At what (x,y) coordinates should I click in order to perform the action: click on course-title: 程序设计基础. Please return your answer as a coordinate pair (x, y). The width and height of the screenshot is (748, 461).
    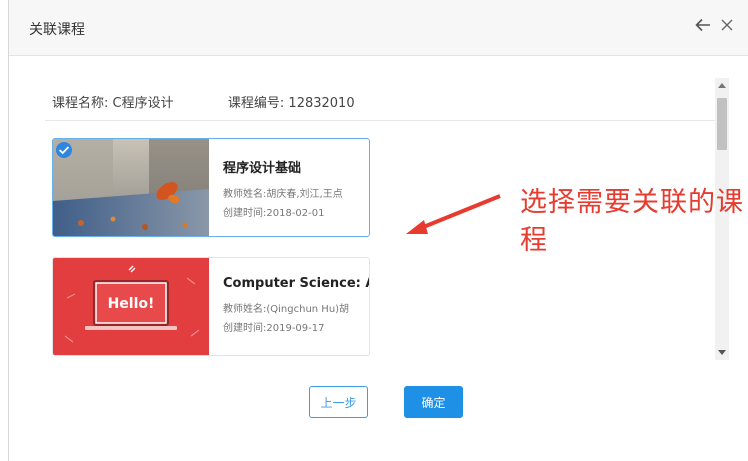
    Looking at the image, I should click on (262, 168).